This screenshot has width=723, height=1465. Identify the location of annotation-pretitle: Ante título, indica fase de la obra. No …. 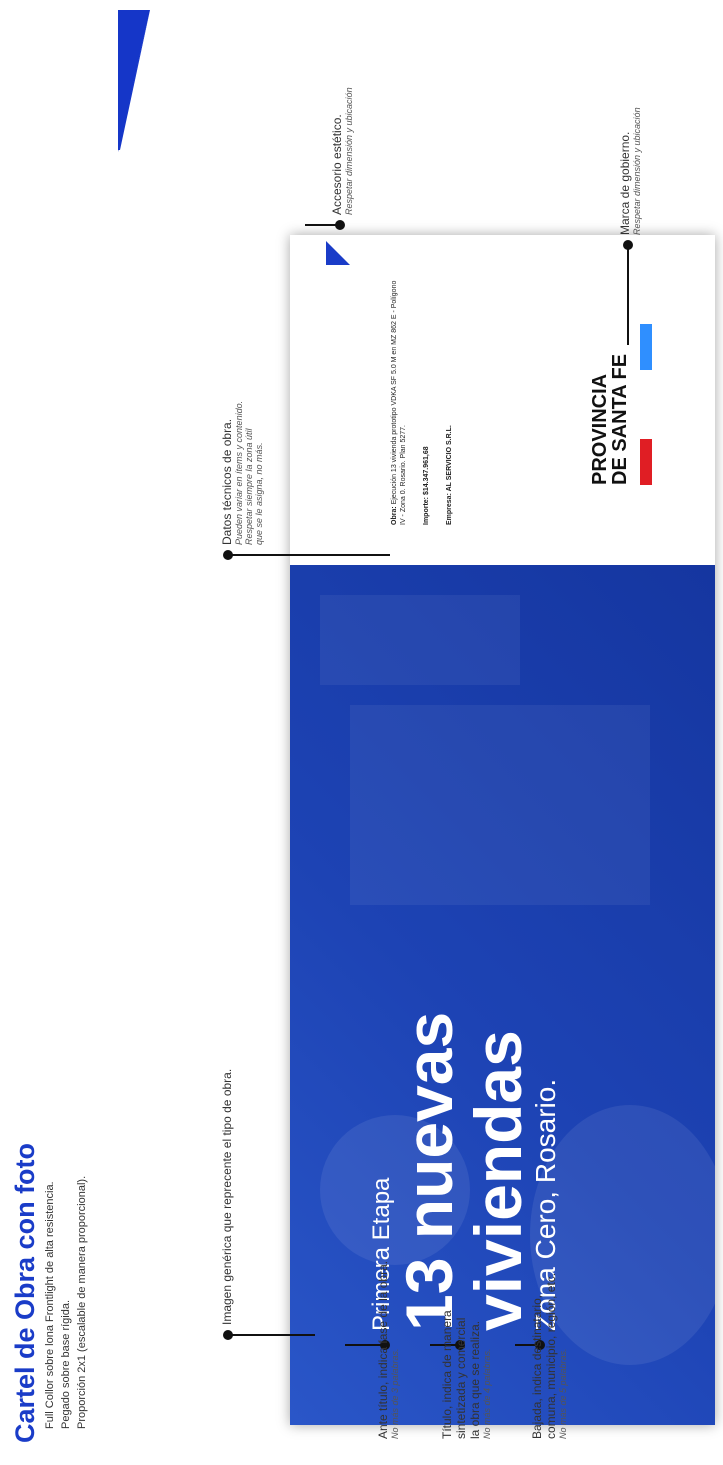
(388, 1350).